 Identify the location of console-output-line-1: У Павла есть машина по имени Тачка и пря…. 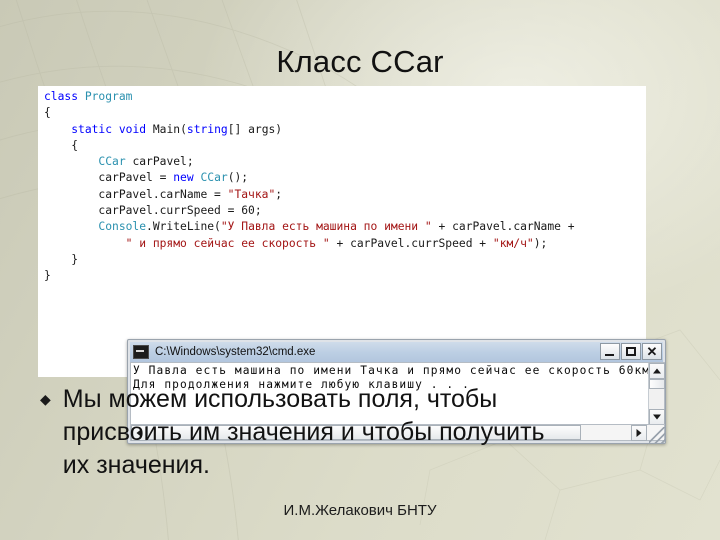
(391, 370).